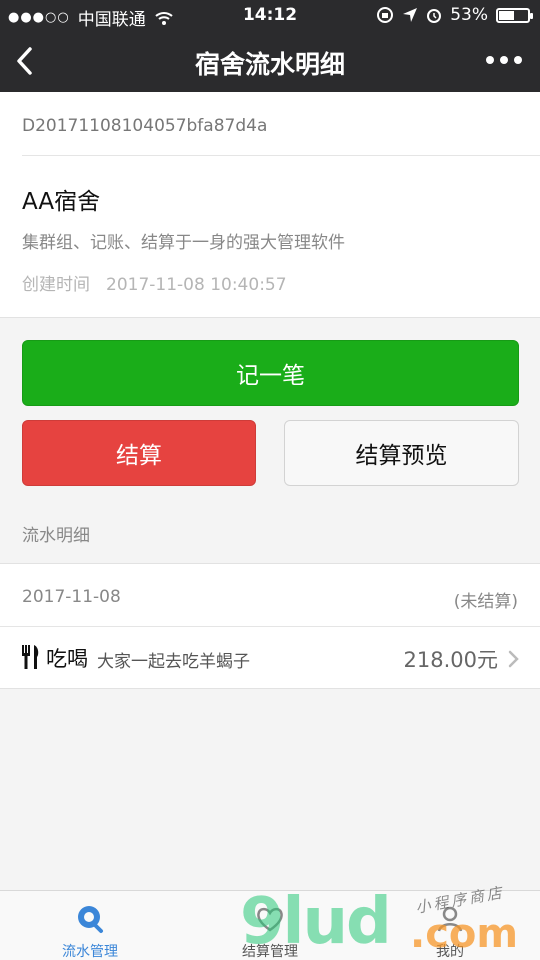 This screenshot has height=960, width=540. Describe the element at coordinates (450, 952) in the screenshot. I see `tab-label: 我的` at that location.